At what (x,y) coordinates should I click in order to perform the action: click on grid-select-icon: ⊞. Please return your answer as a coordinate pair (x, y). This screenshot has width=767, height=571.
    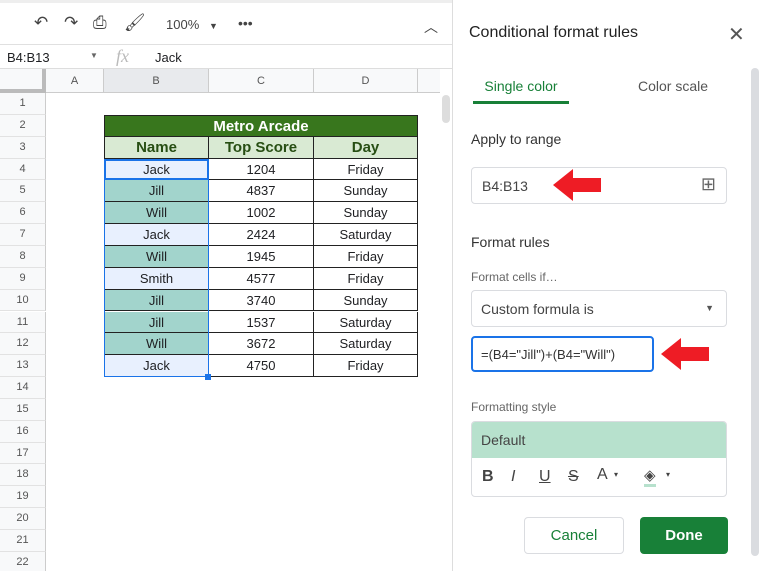
    Looking at the image, I should click on (708, 184).